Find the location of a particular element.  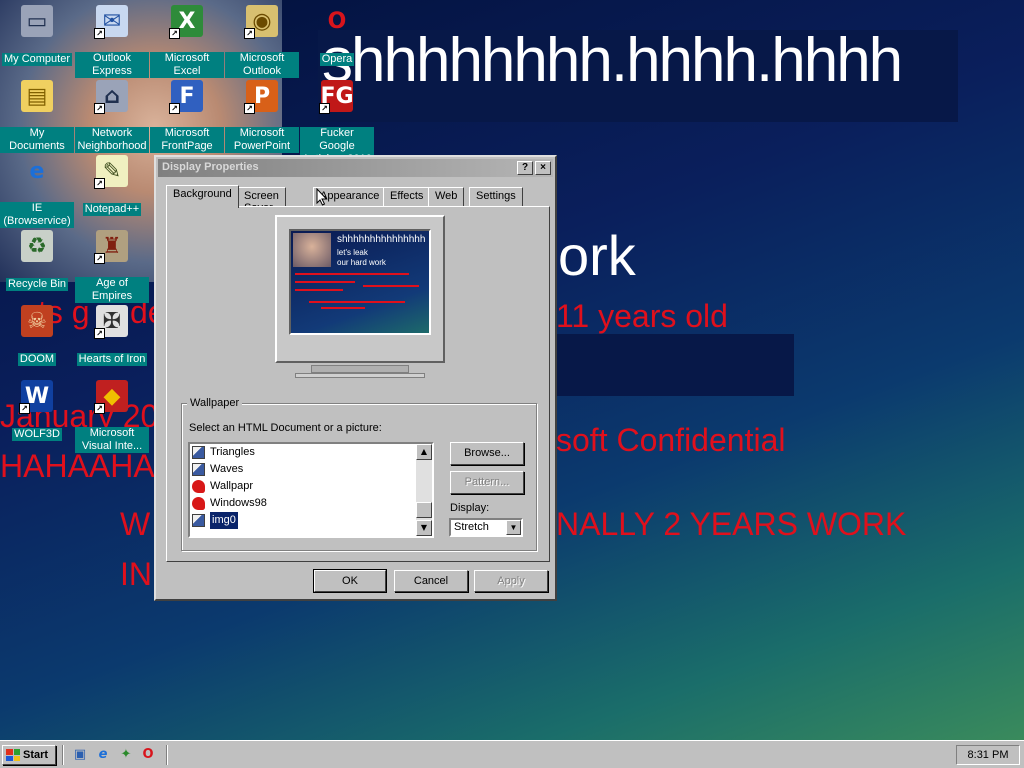

folder-icon: ▤ is located at coordinates (37, 96).